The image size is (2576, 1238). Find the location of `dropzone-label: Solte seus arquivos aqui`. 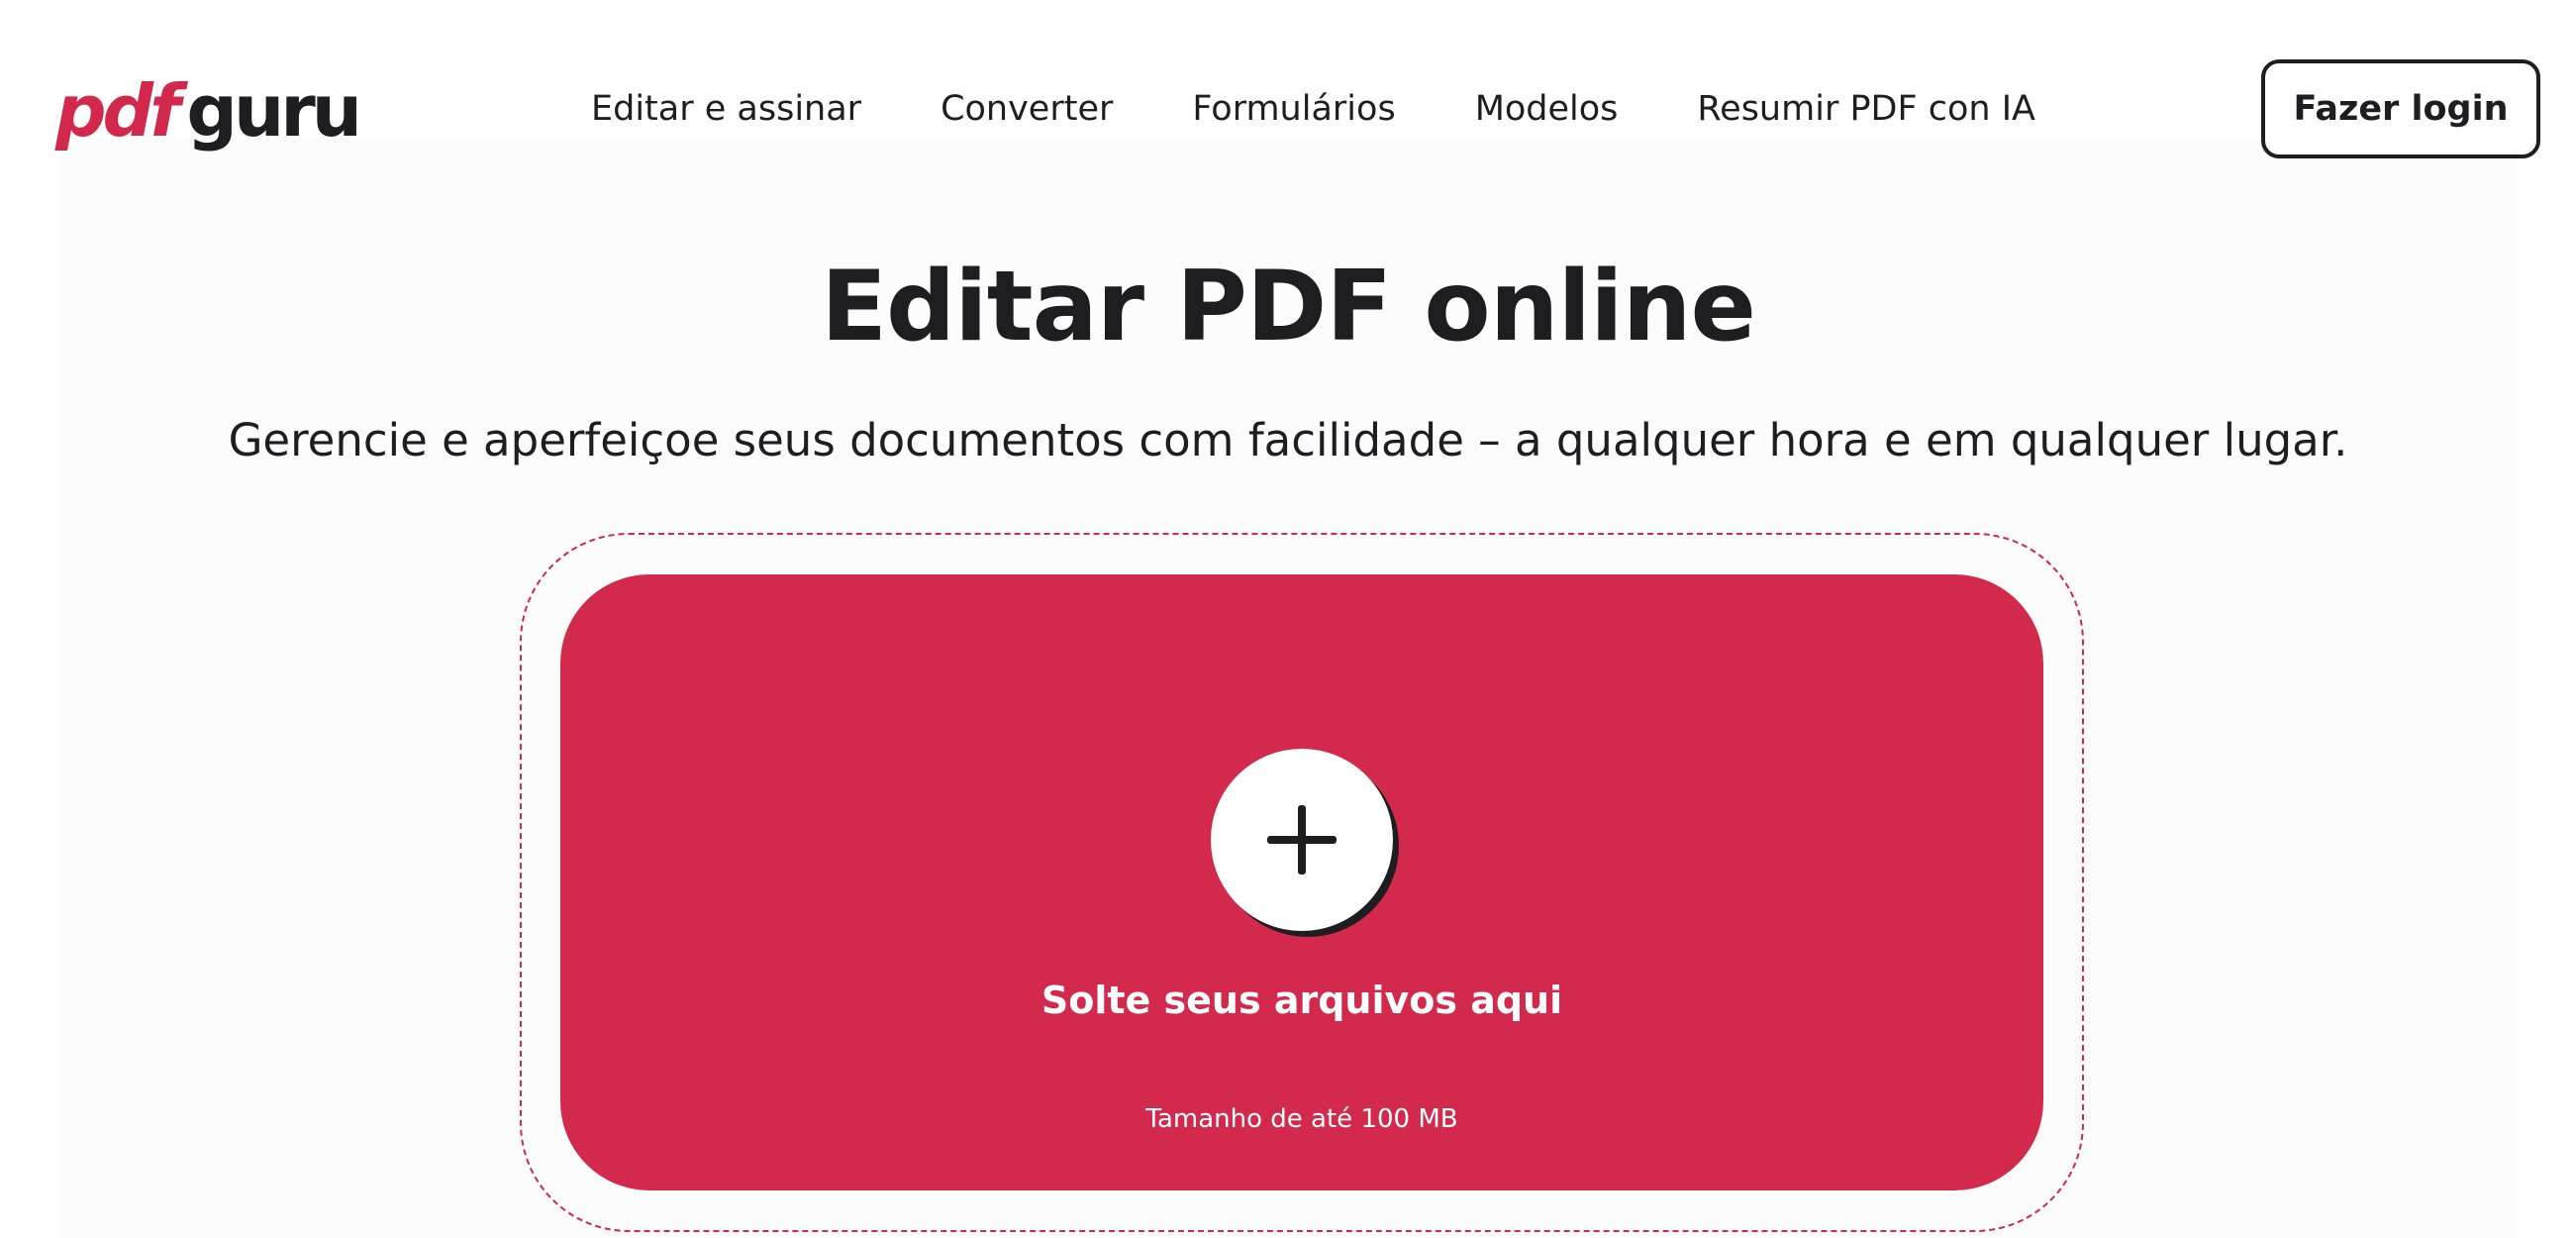

dropzone-label: Solte seus arquivos aqui is located at coordinates (1301, 1000).